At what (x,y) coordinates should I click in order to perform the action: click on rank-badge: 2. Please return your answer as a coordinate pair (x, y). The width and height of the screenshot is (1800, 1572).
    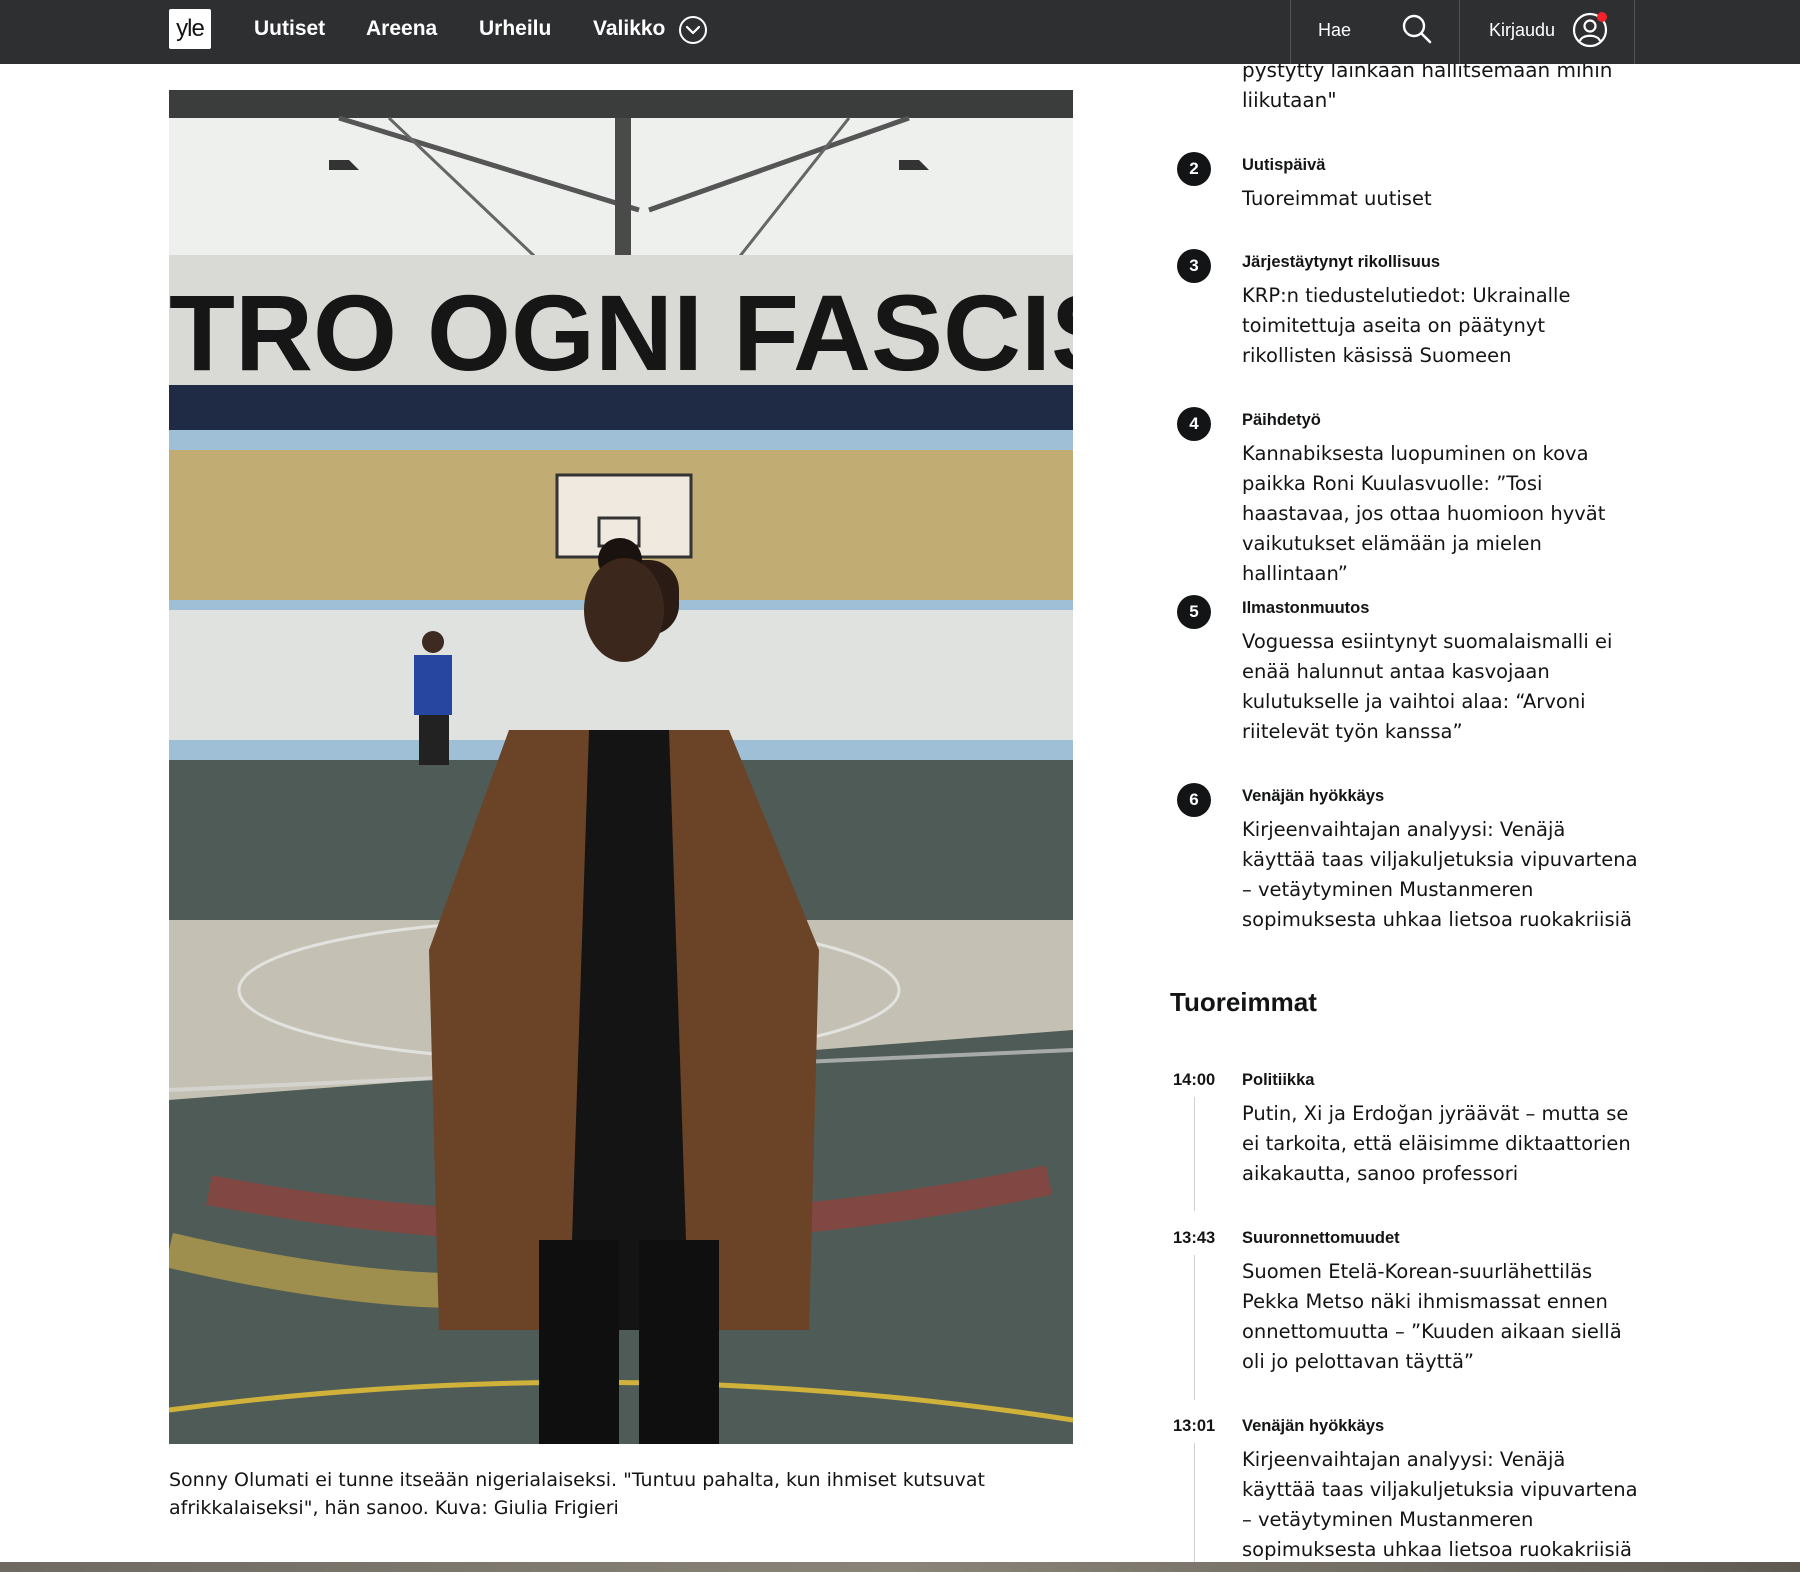
    Looking at the image, I should click on (1194, 169).